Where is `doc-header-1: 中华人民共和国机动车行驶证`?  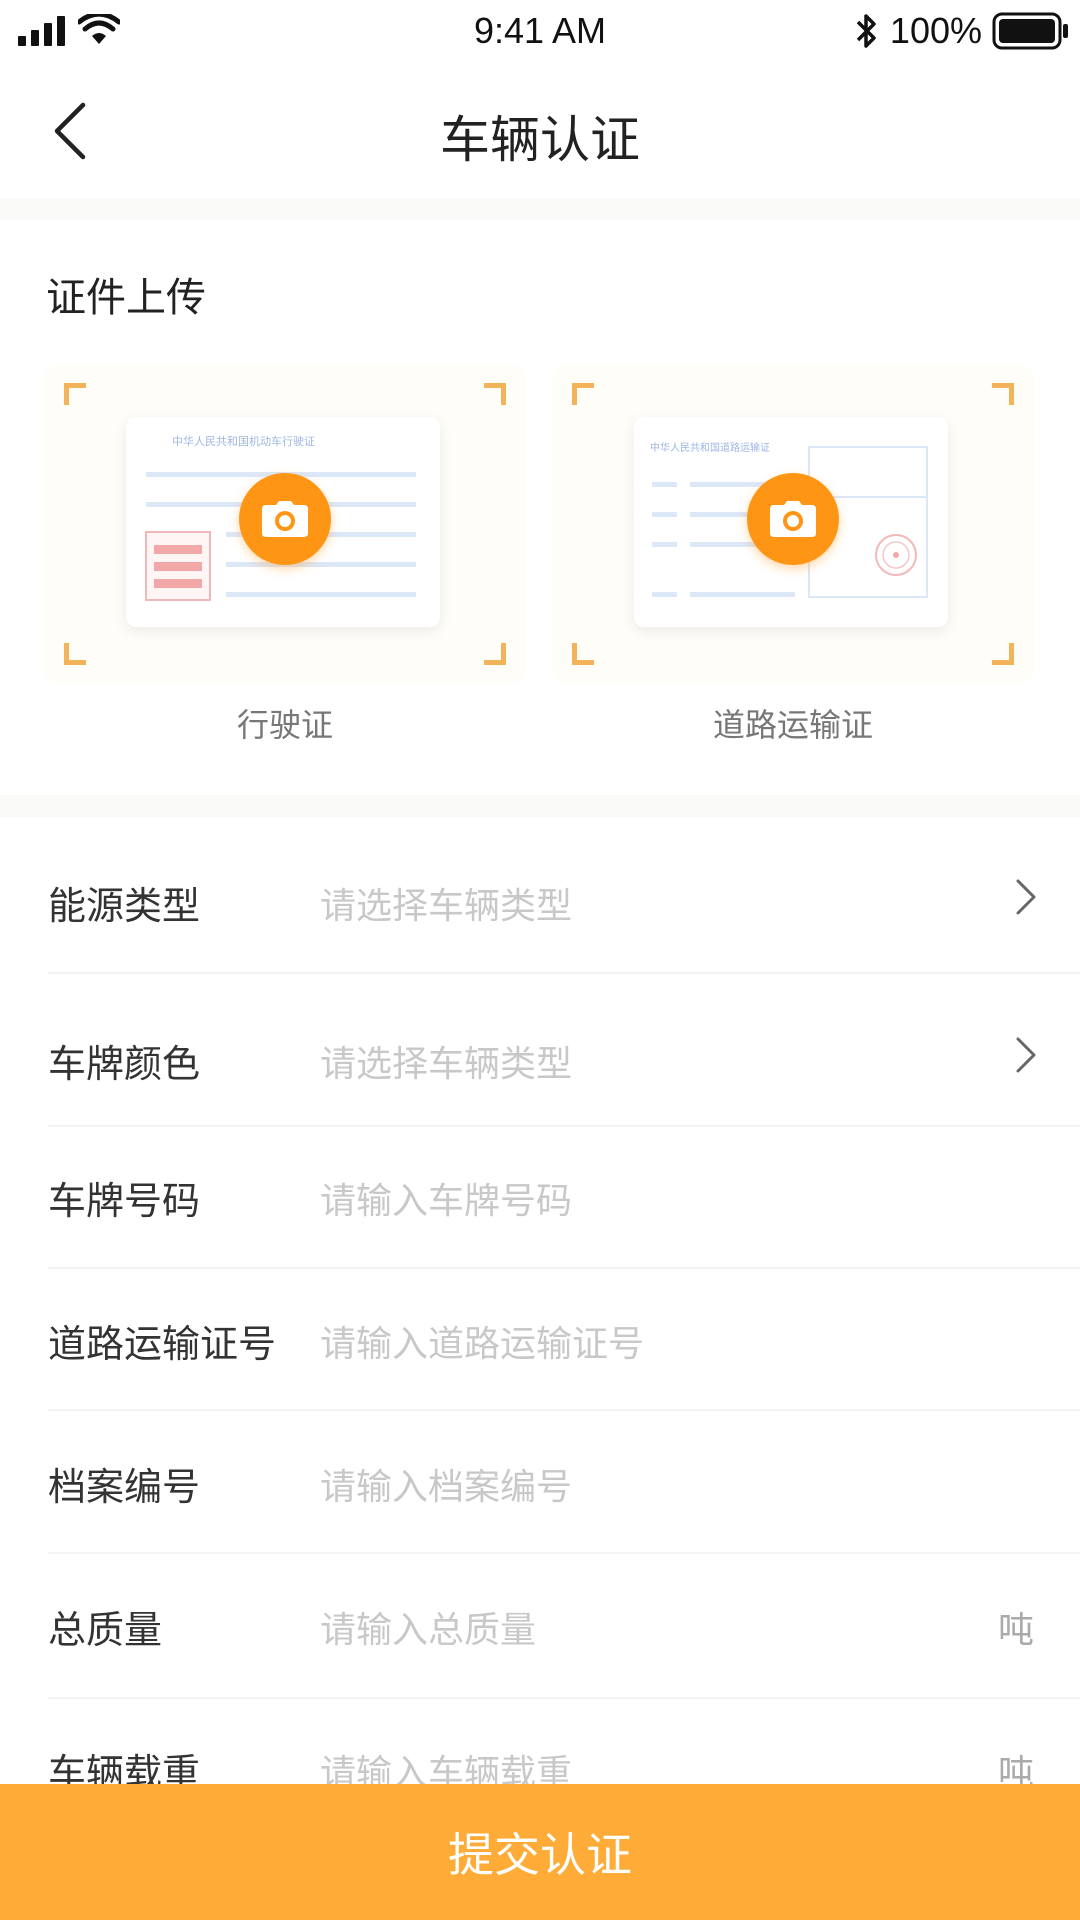 doc-header-1: 中华人民共和国机动车行驶证 is located at coordinates (243, 441).